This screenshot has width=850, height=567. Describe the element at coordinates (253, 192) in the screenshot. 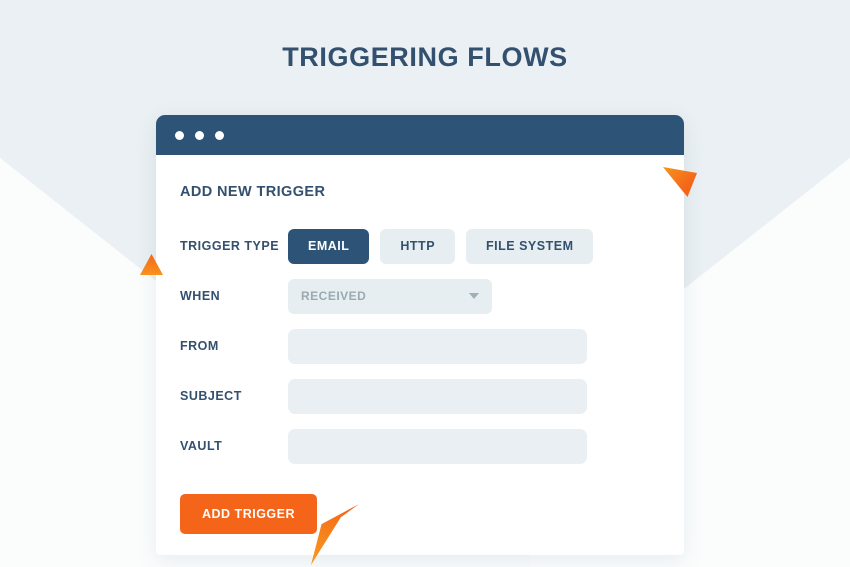

I see `form-heading: ADD NEW TRIGGER` at that location.